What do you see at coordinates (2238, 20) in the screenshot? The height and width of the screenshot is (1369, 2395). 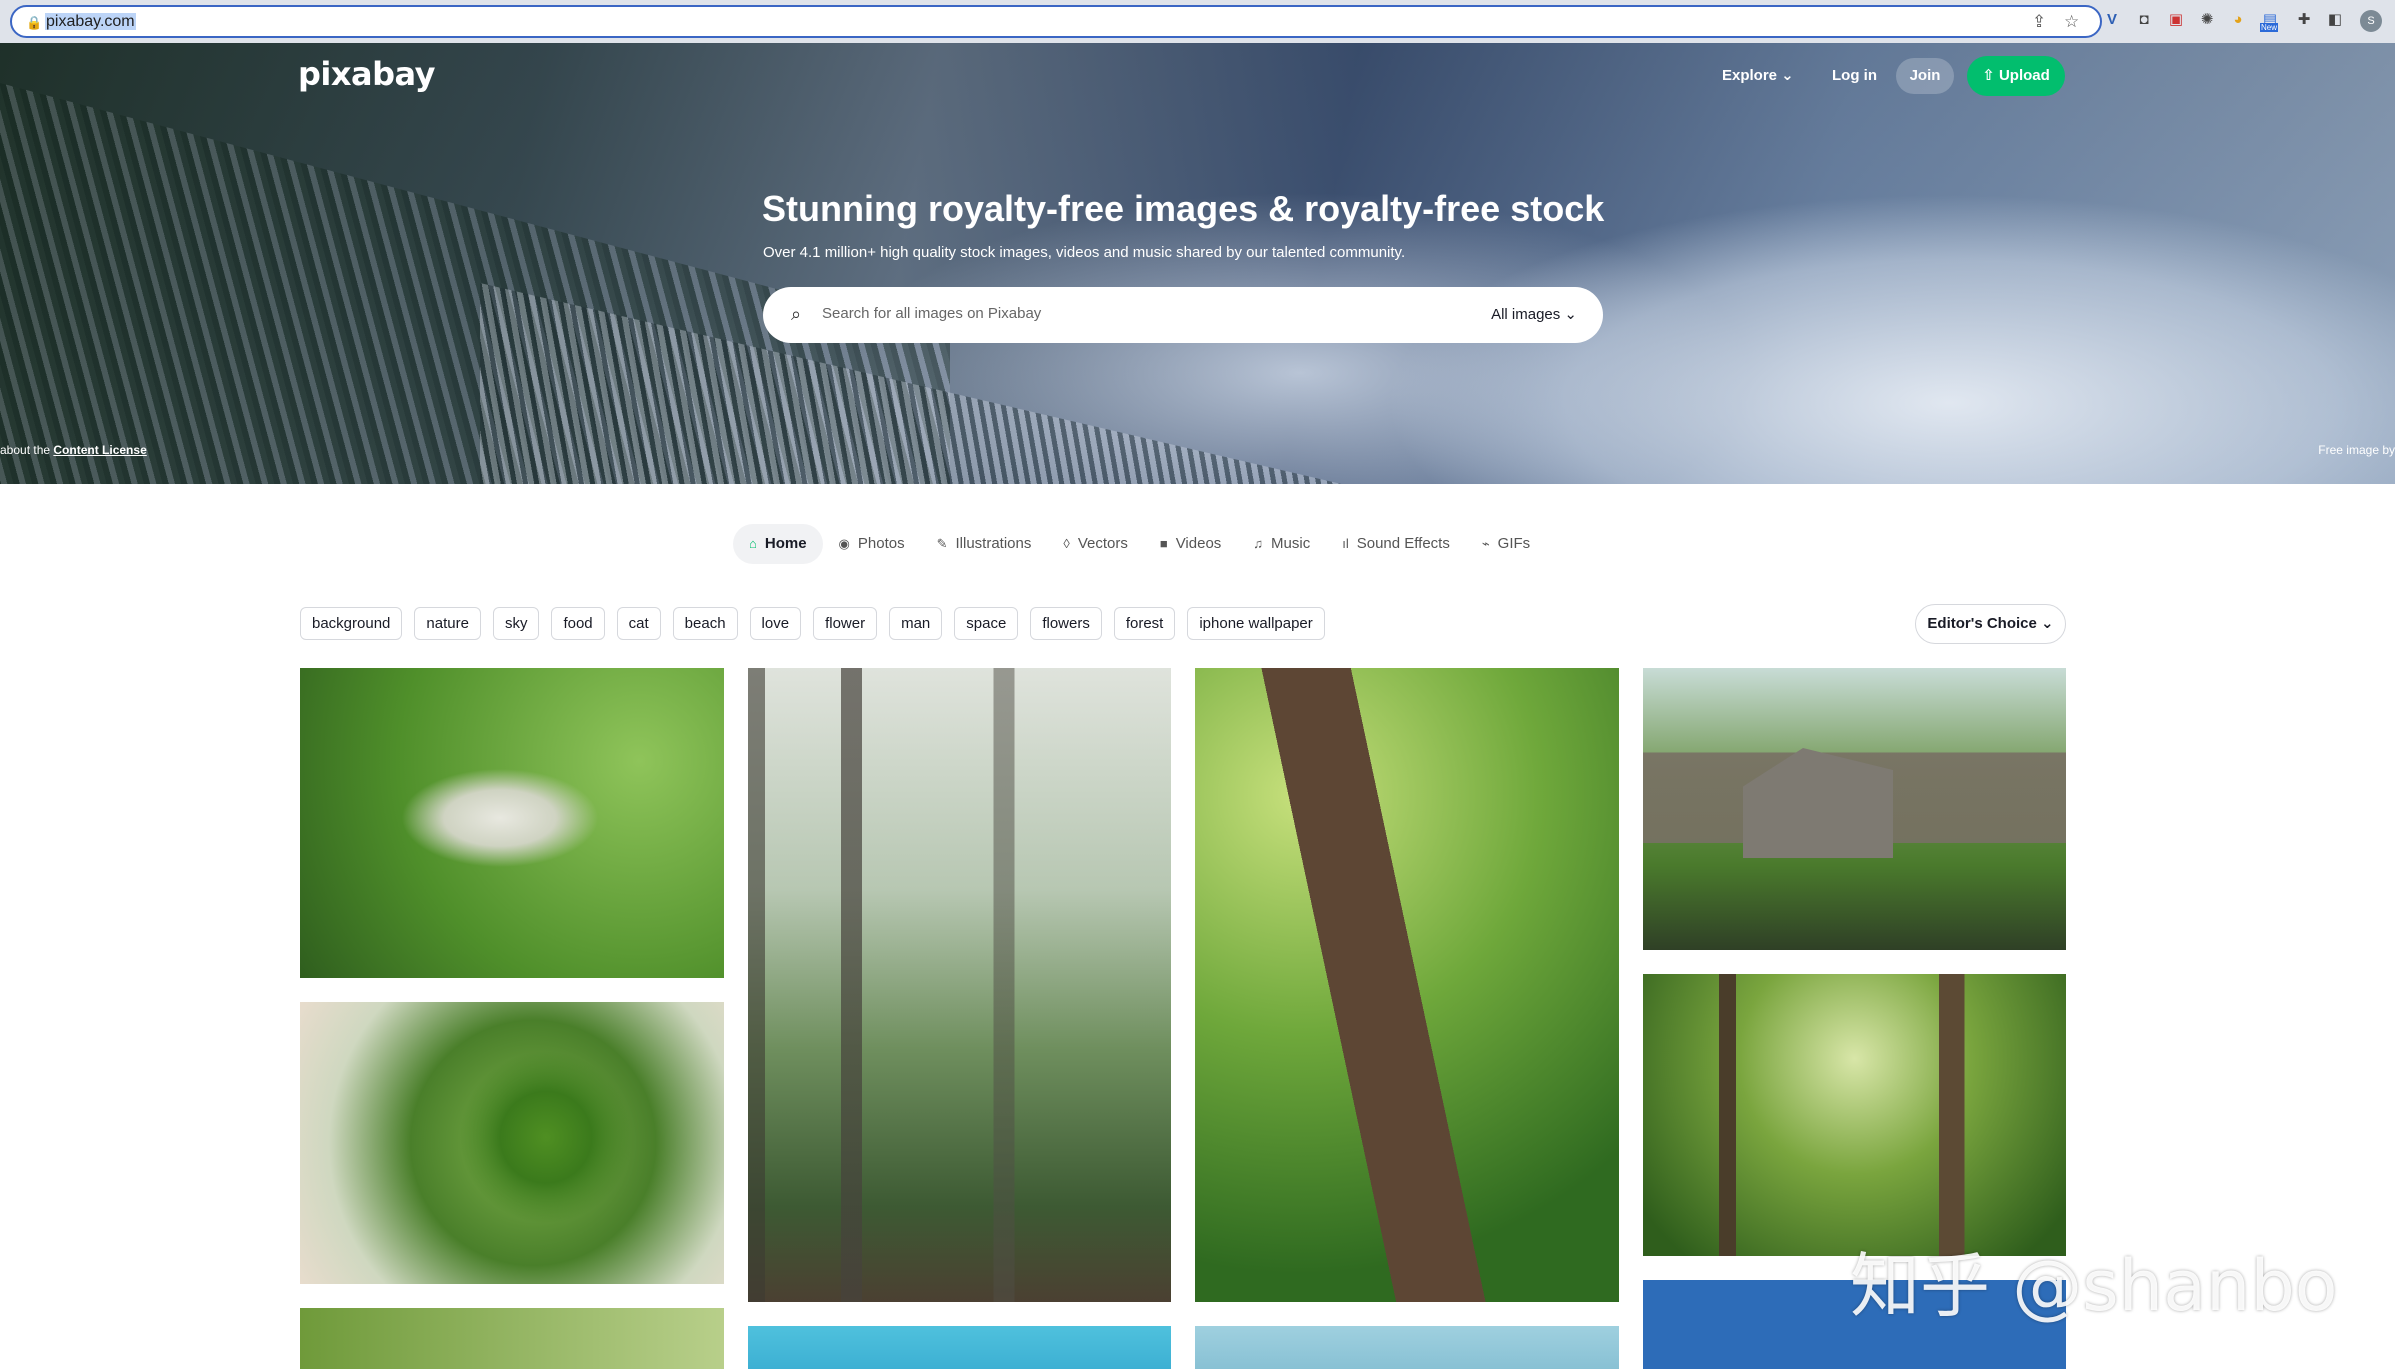 I see `chrome-icon: ◕` at bounding box center [2238, 20].